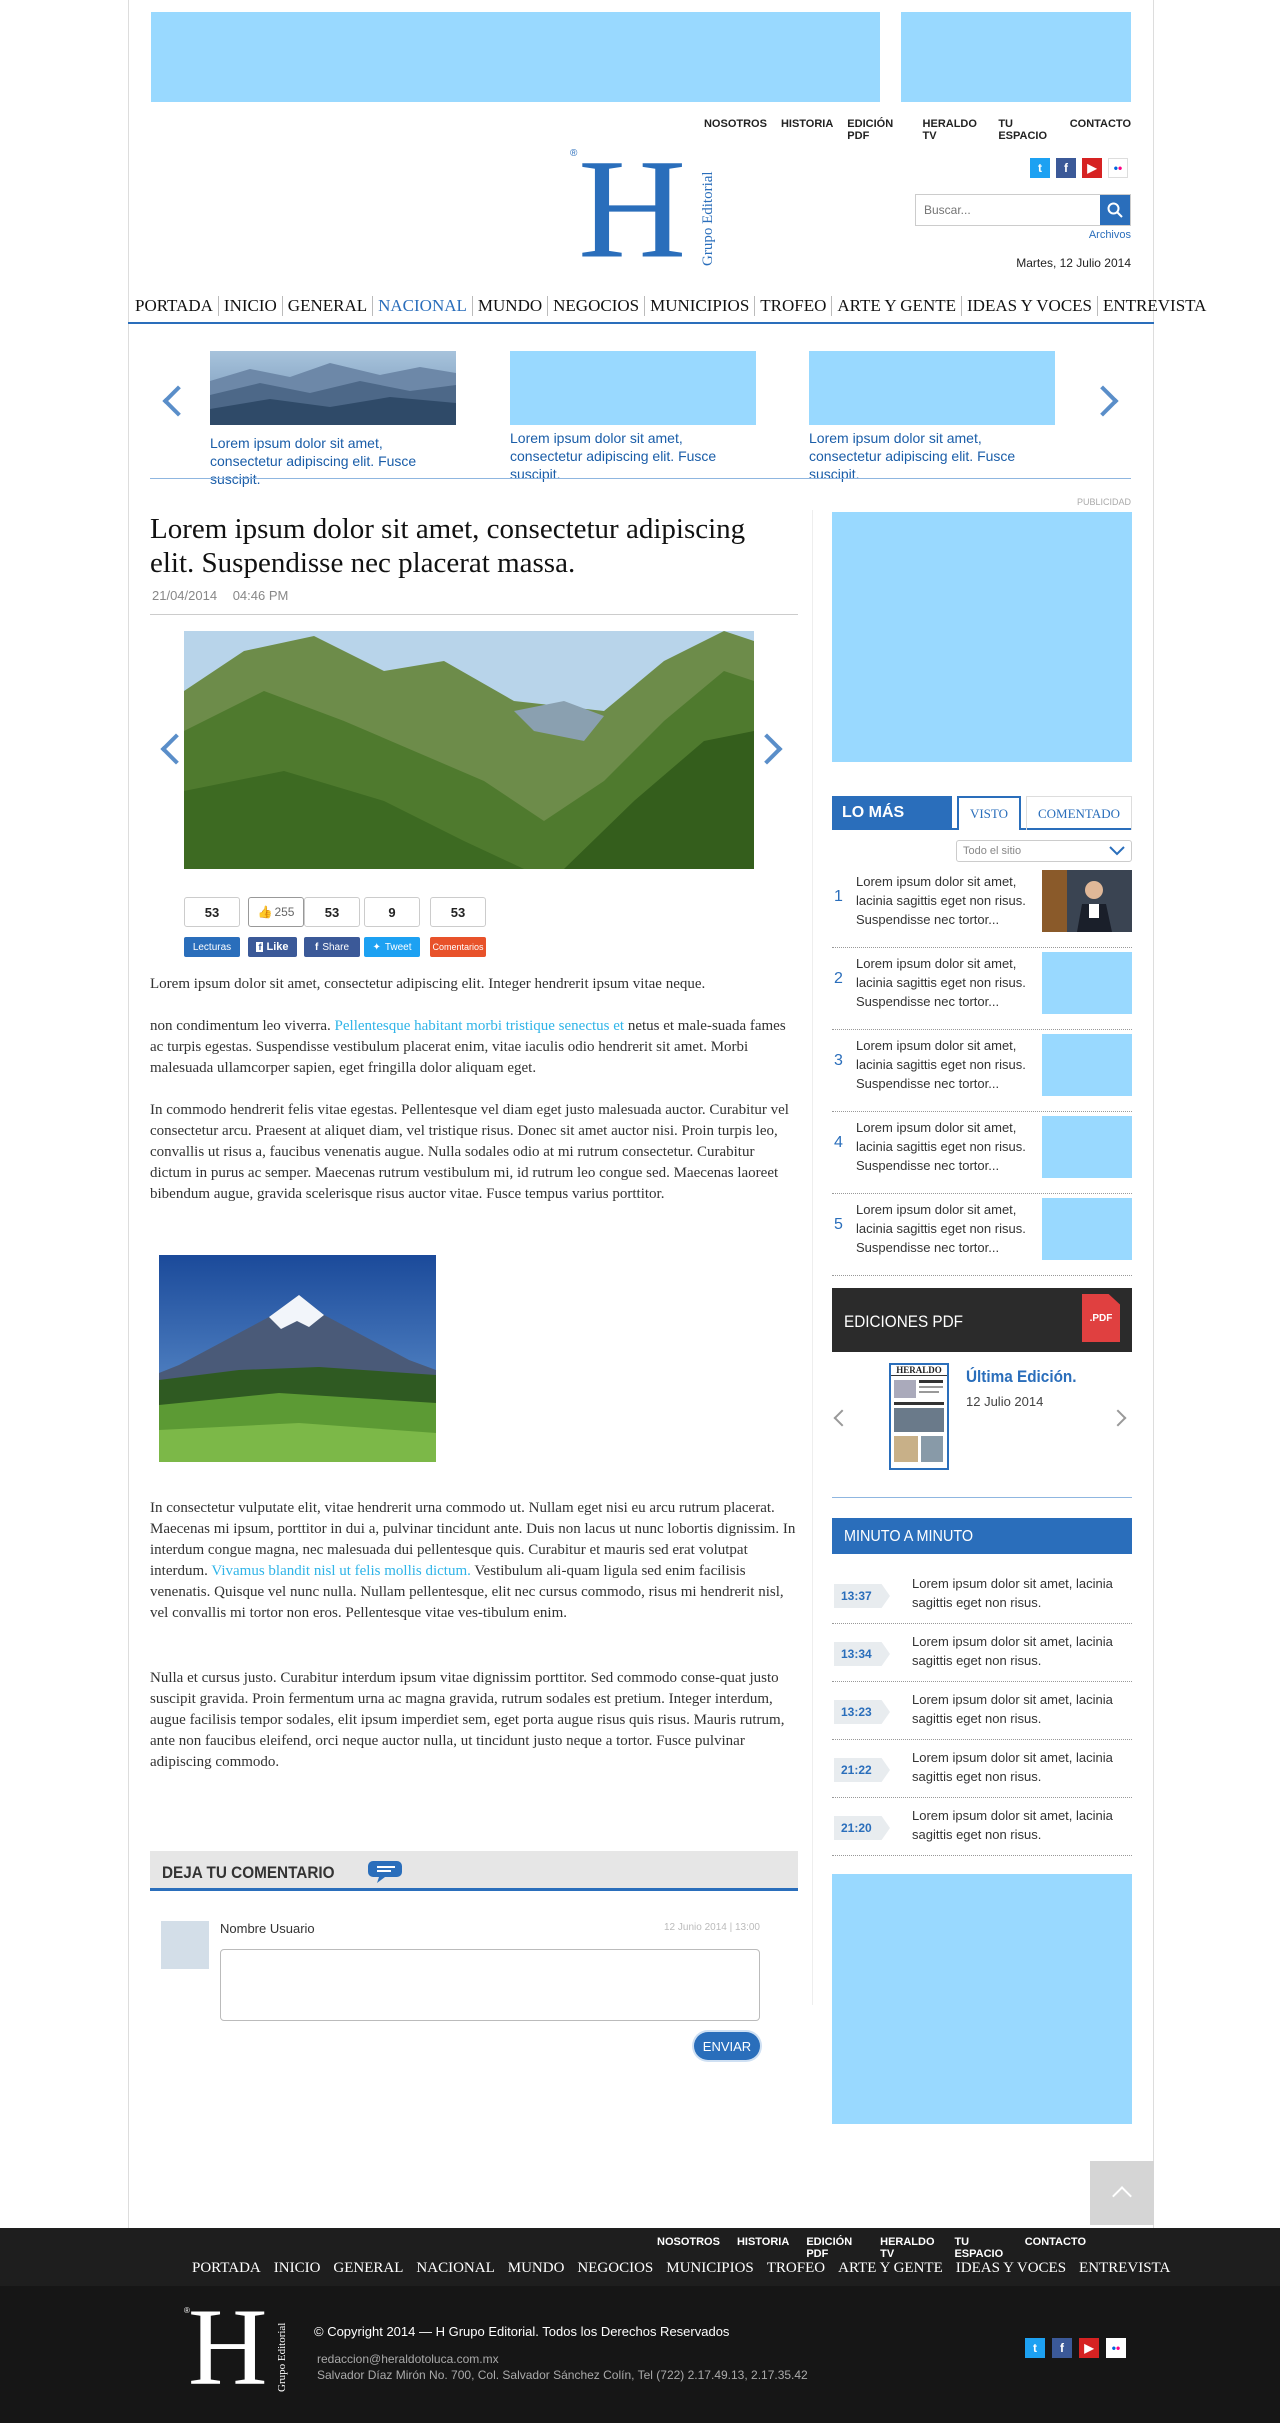  What do you see at coordinates (982, 637) in the screenshot?
I see `ad-sidebar-top` at bounding box center [982, 637].